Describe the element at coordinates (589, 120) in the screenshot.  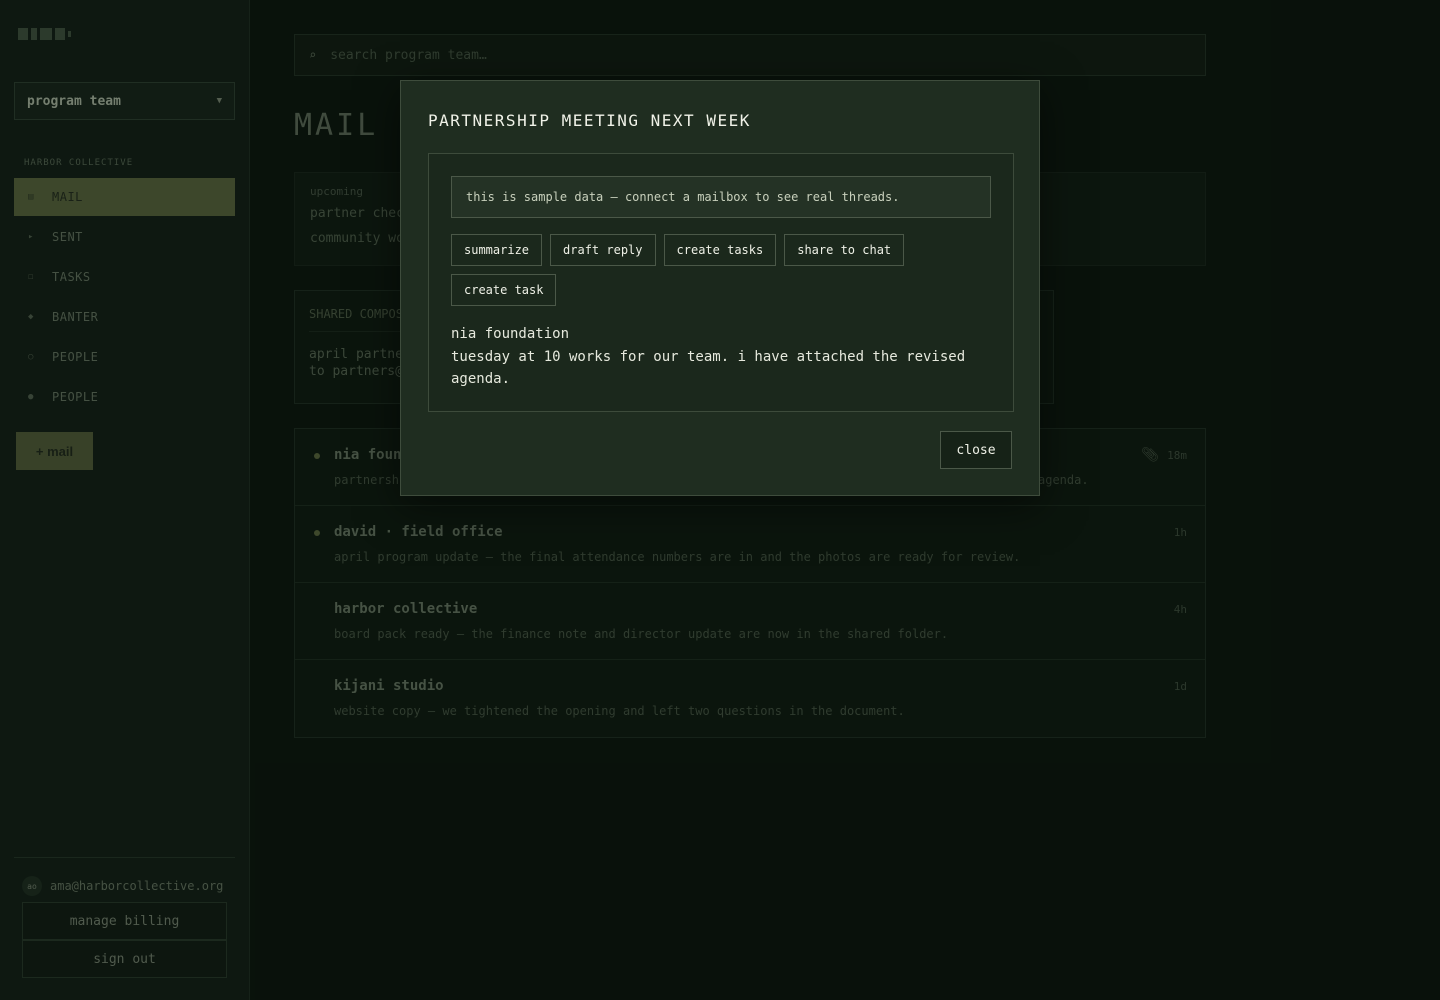
I see `modal-title: PARTNERSHIP MEETING NEXT WEEK` at that location.